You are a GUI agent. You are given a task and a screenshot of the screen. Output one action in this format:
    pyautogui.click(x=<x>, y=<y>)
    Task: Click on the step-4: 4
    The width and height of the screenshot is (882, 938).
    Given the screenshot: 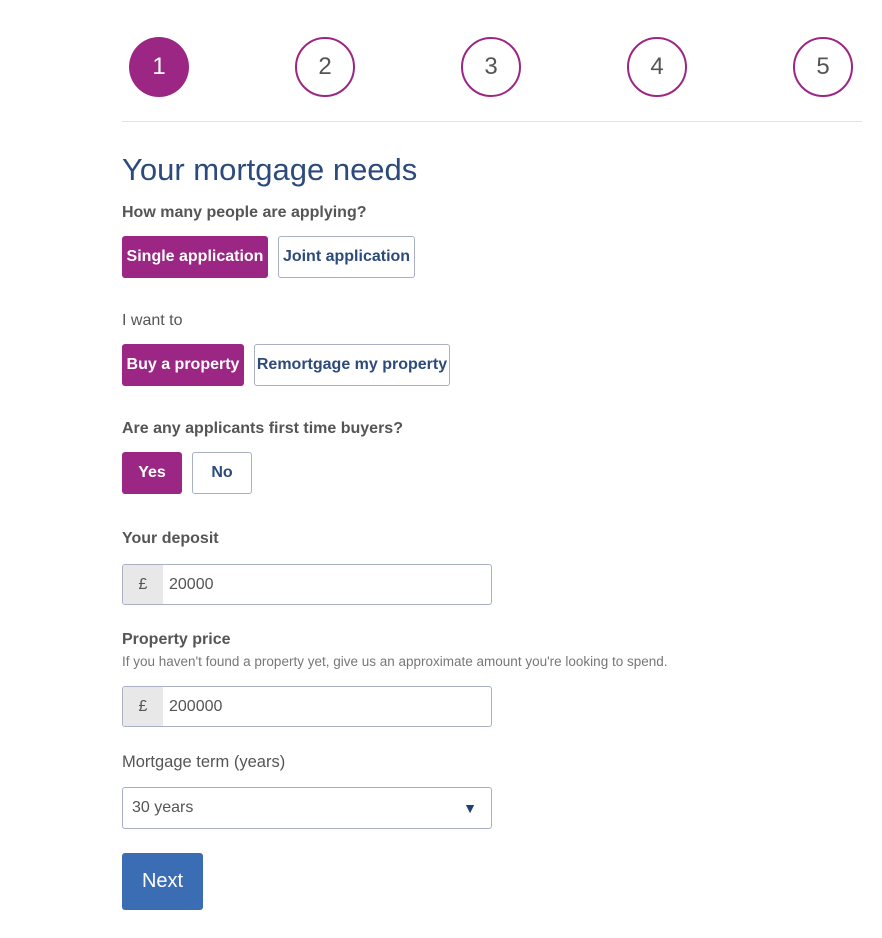 What is the action you would take?
    pyautogui.click(x=657, y=67)
    